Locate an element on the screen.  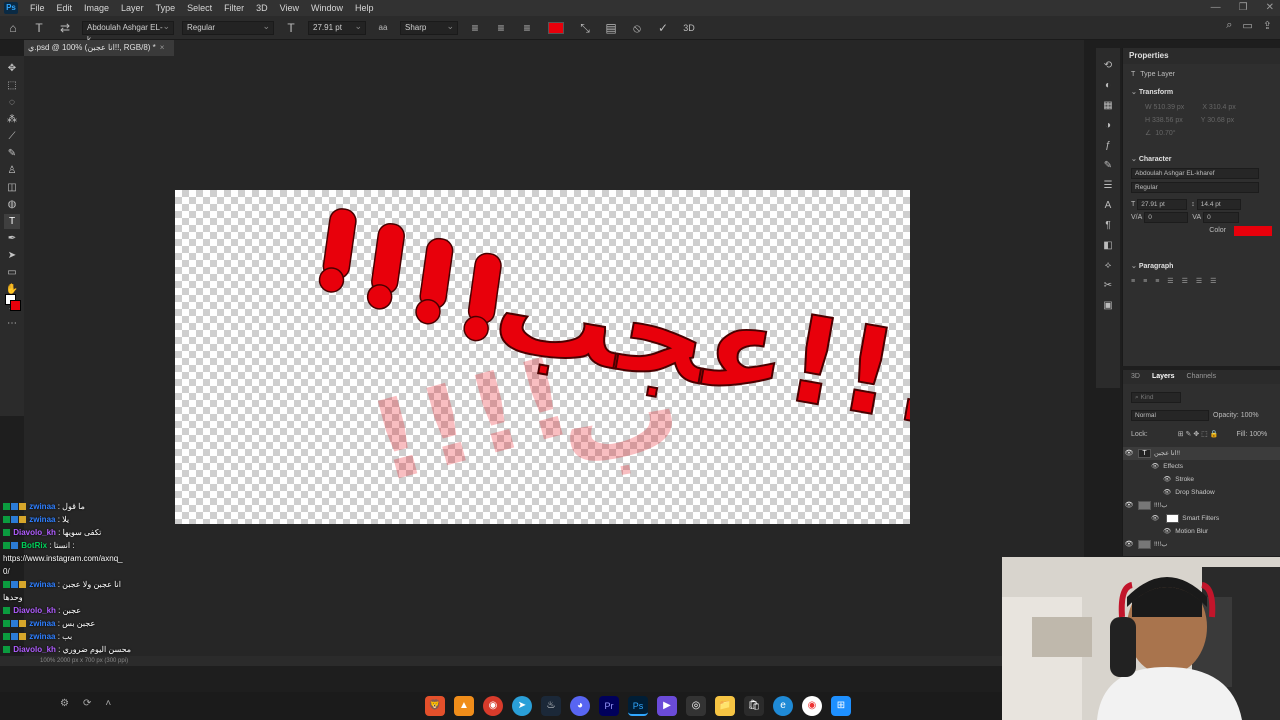
menu-help: Help is located at coordinates (364, 8).